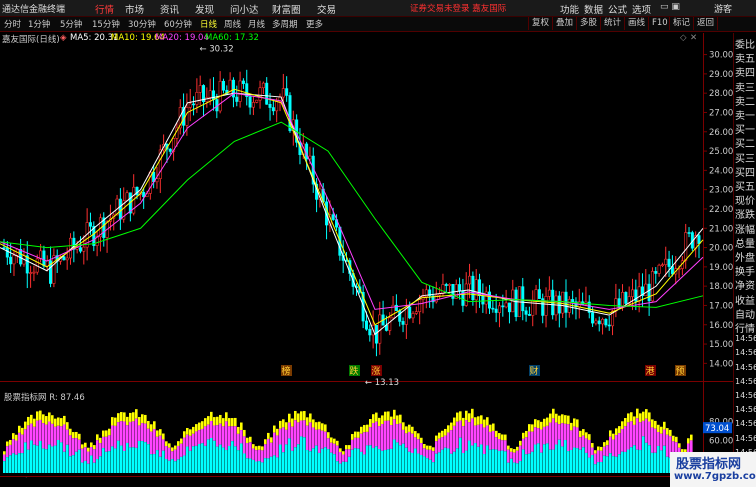 The image size is (756, 487). I want to click on login-notice: 证券交易未登录 嘉友国际, so click(458, 8).